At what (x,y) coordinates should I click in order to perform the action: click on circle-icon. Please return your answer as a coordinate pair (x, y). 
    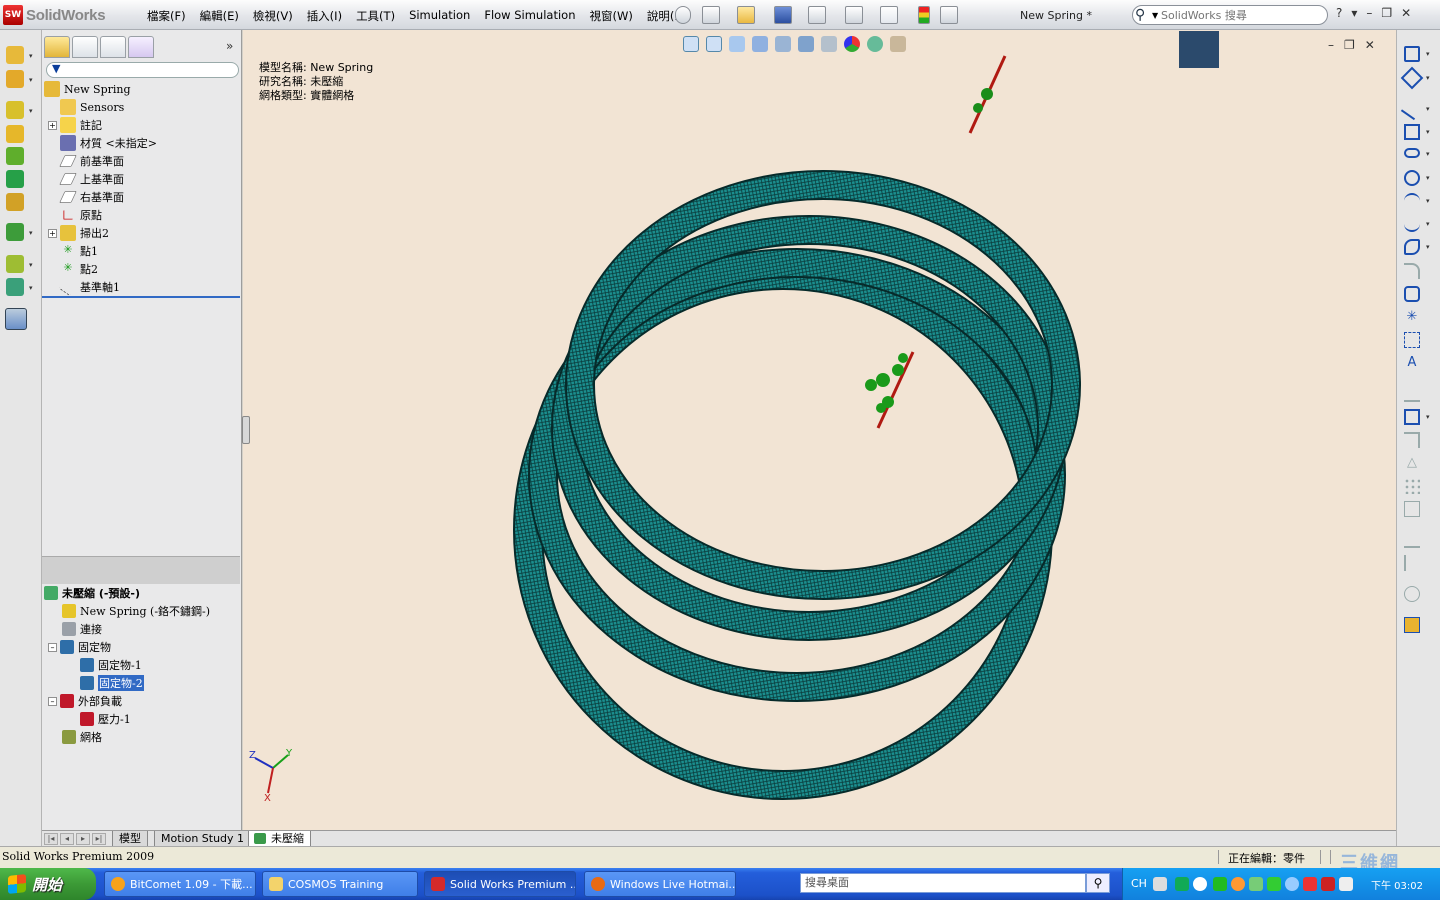
    Looking at the image, I should click on (1412, 178).